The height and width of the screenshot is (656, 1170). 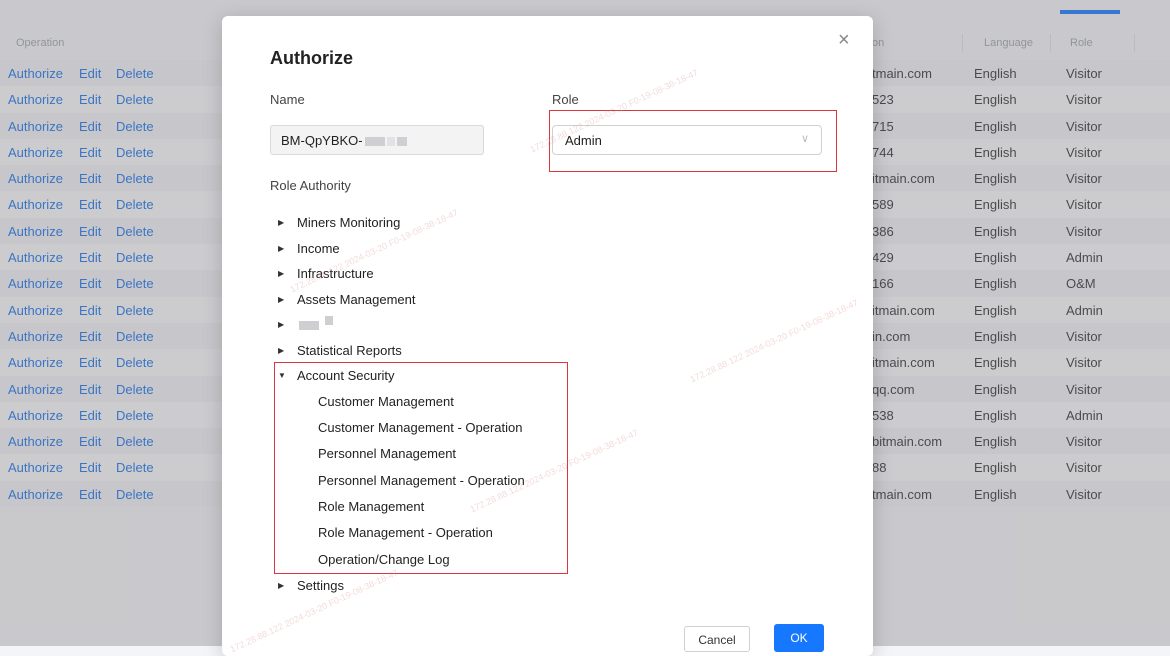 I want to click on tree-node-label: Income, so click(x=318, y=248).